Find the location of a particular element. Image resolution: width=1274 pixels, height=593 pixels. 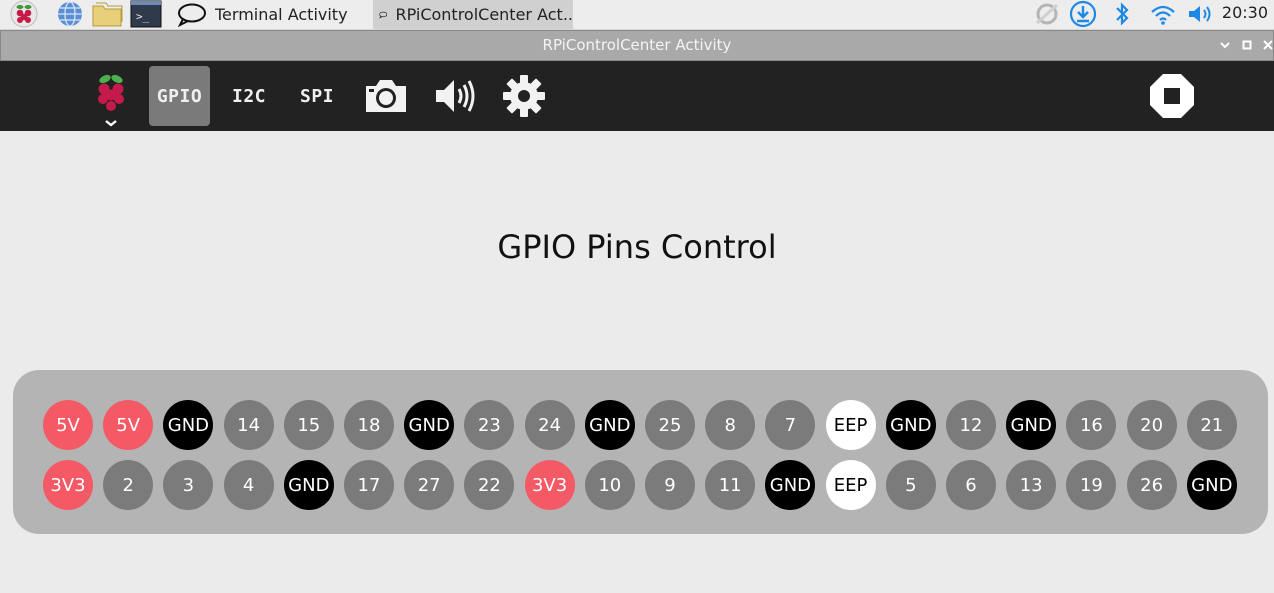

tab-audio is located at coordinates (454, 96).